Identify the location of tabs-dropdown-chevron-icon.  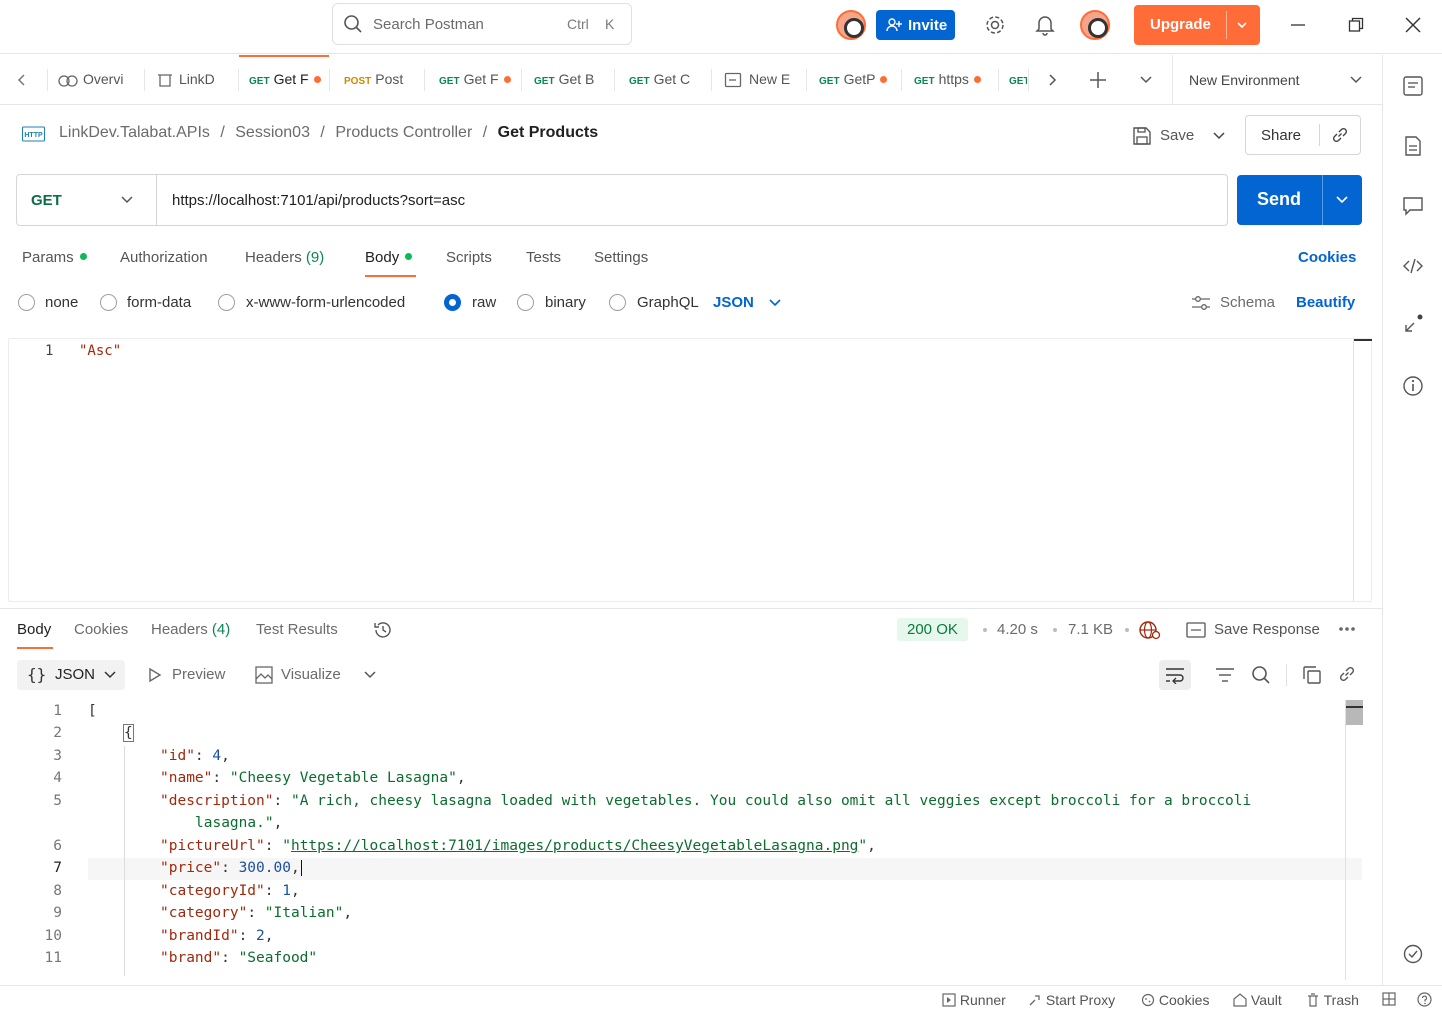
(1146, 80).